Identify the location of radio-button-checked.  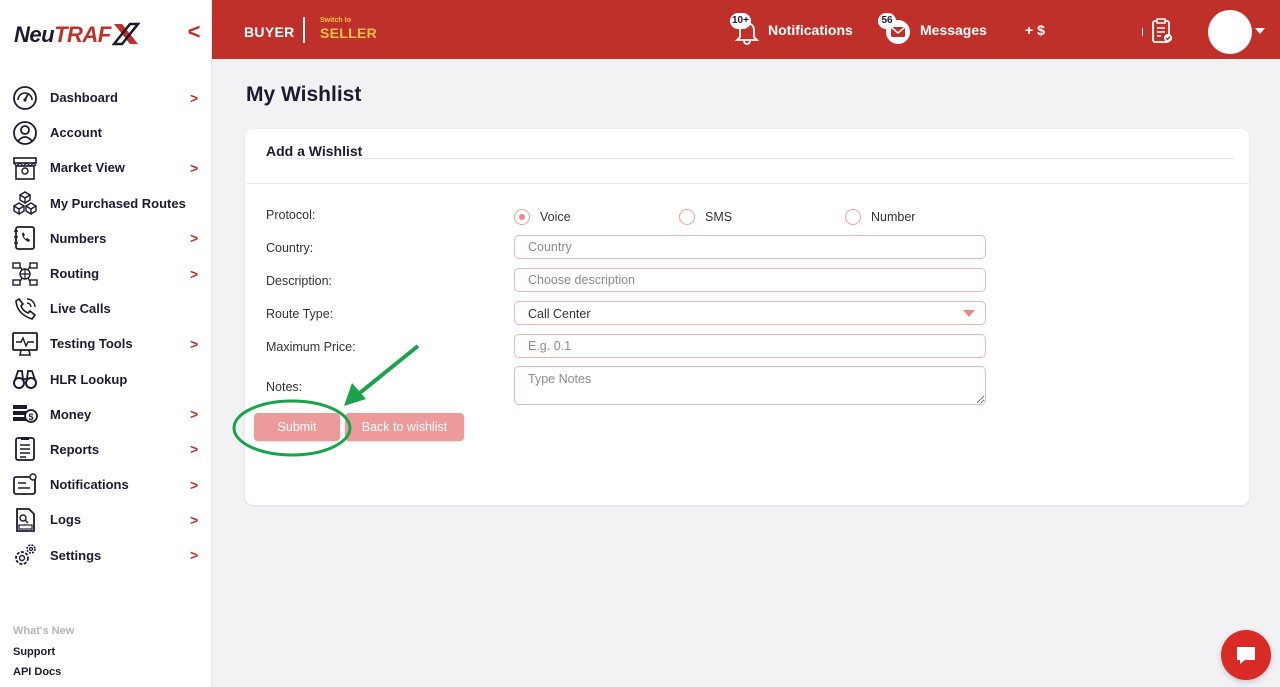
(522, 217).